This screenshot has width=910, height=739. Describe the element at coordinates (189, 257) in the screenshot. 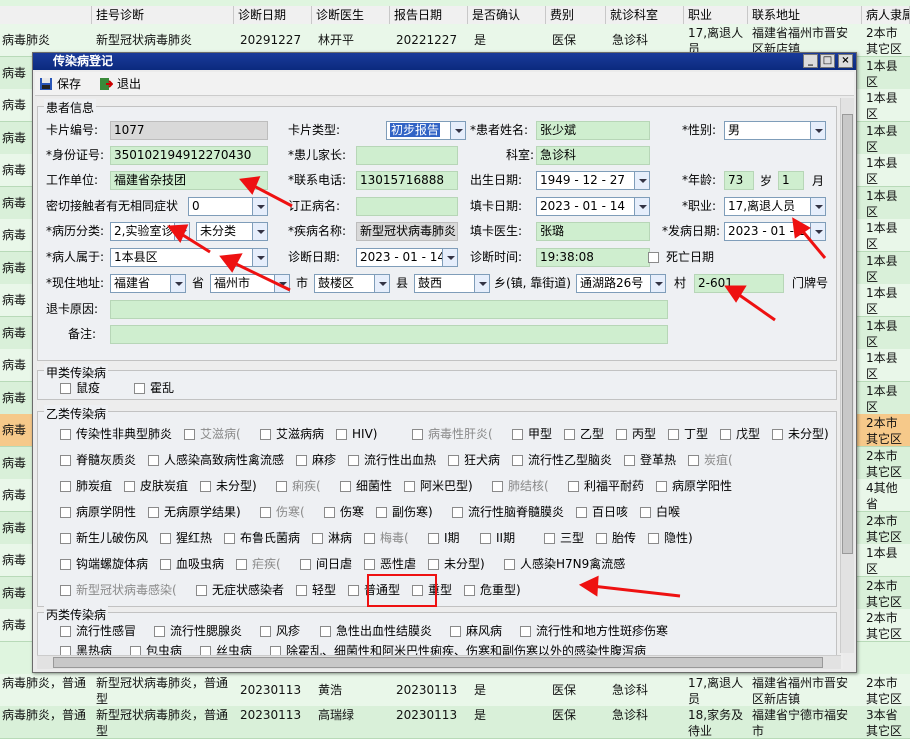

I see `belong-select: 1本县区` at that location.